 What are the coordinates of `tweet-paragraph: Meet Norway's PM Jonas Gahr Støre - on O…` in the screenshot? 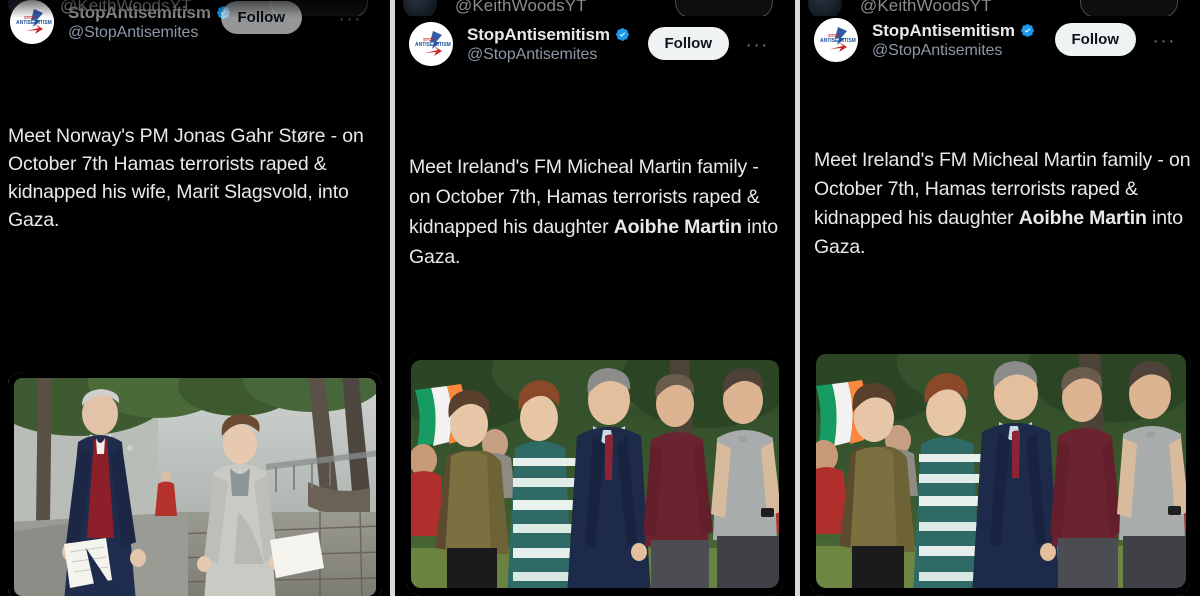 It's located at (188, 178).